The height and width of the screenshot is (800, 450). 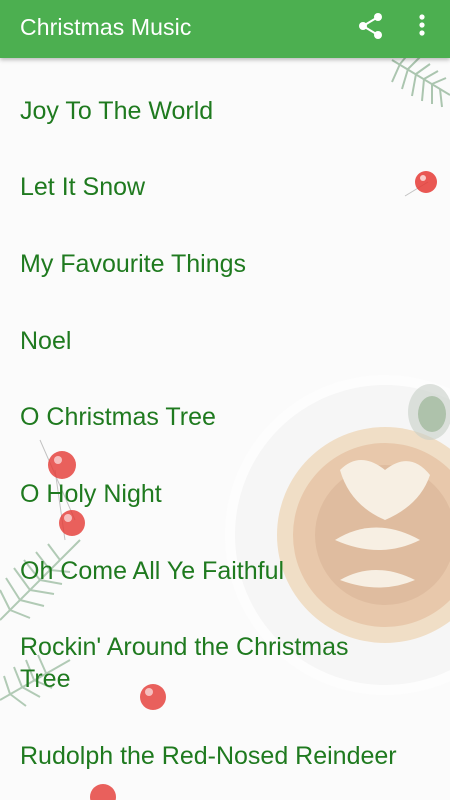 I want to click on list-item: Let It Snow, so click(x=210, y=187).